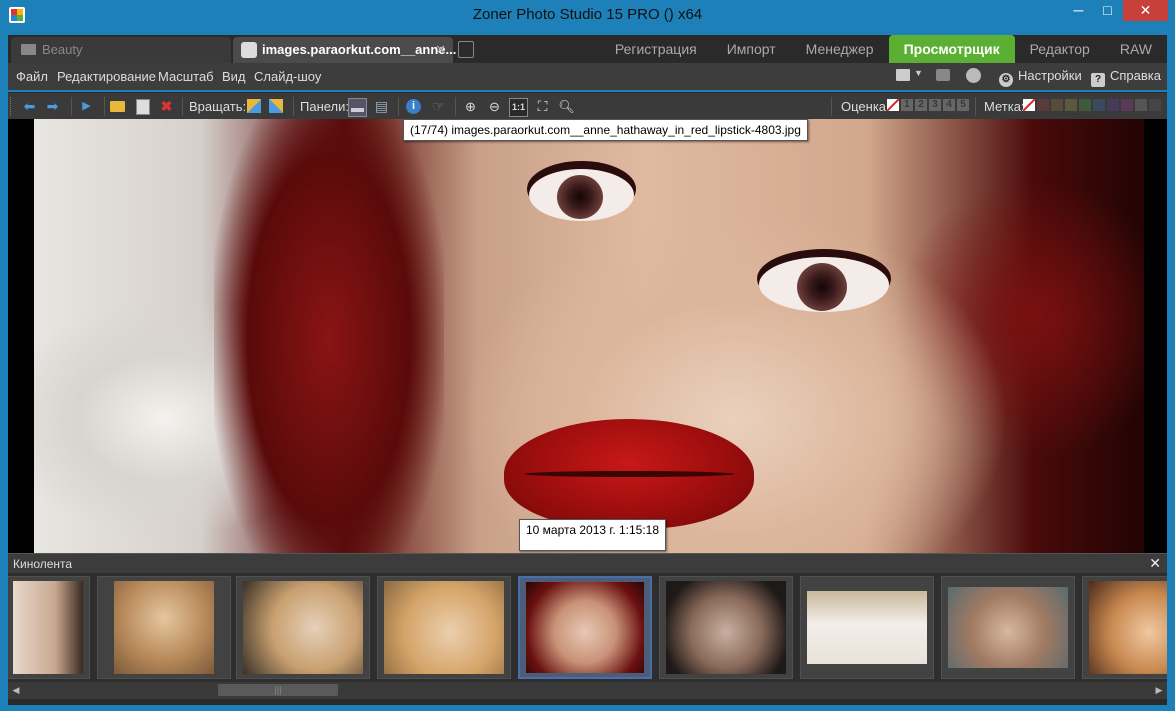  What do you see at coordinates (1107, 10) in the screenshot?
I see `maximize-button: □` at bounding box center [1107, 10].